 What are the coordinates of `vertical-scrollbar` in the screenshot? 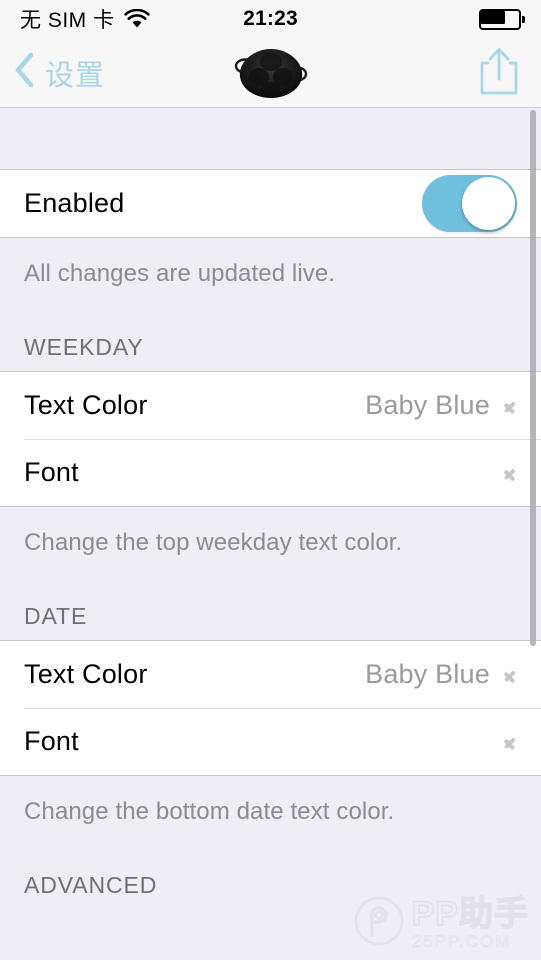 It's located at (533, 378).